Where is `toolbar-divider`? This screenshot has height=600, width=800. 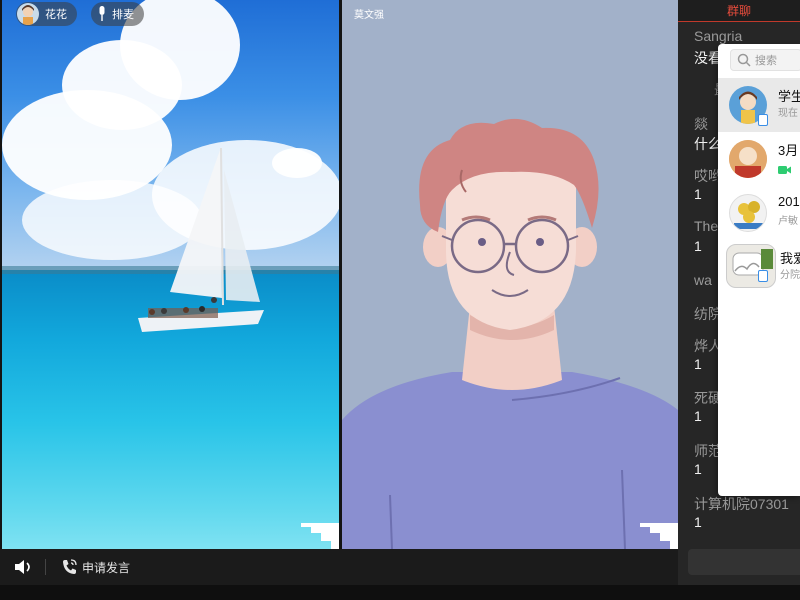 toolbar-divider is located at coordinates (45, 567).